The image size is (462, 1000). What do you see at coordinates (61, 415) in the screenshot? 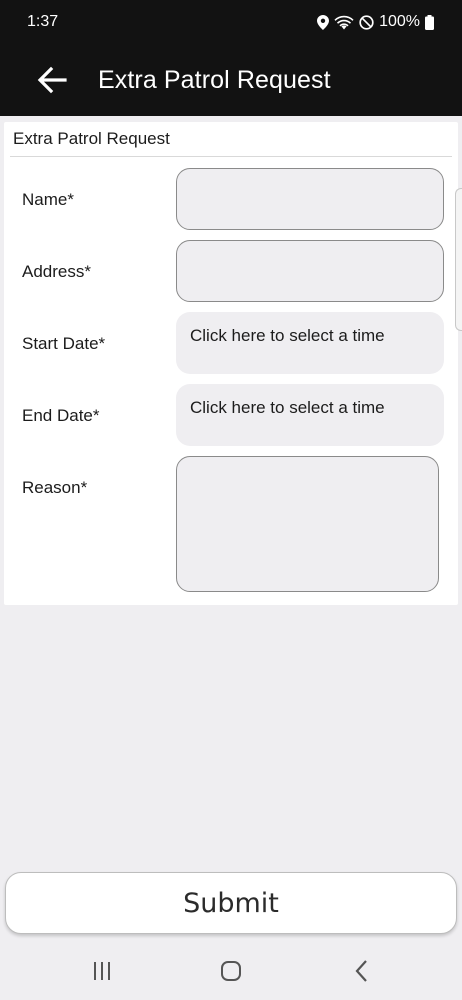
I see `end-date-label: End Date*` at bounding box center [61, 415].